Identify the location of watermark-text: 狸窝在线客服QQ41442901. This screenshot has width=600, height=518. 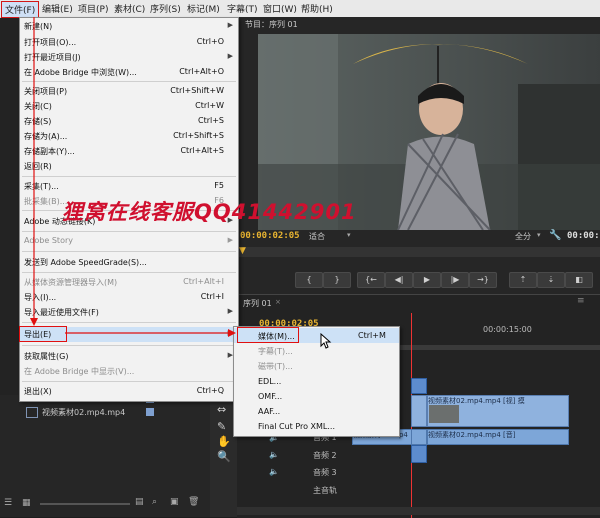
(209, 212).